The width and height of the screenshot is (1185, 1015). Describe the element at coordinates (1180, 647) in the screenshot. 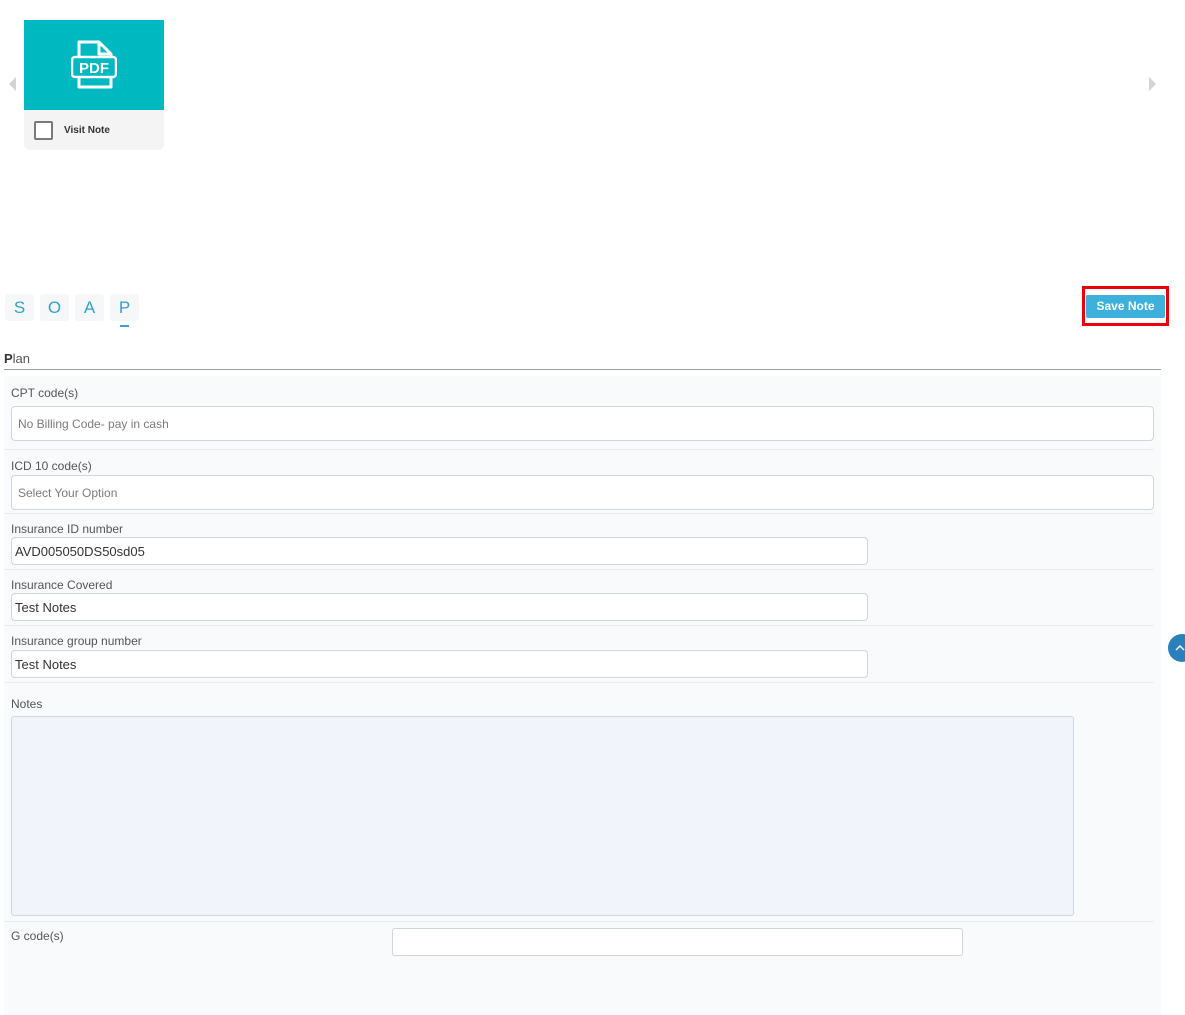

I see `chevron-up-icon` at that location.